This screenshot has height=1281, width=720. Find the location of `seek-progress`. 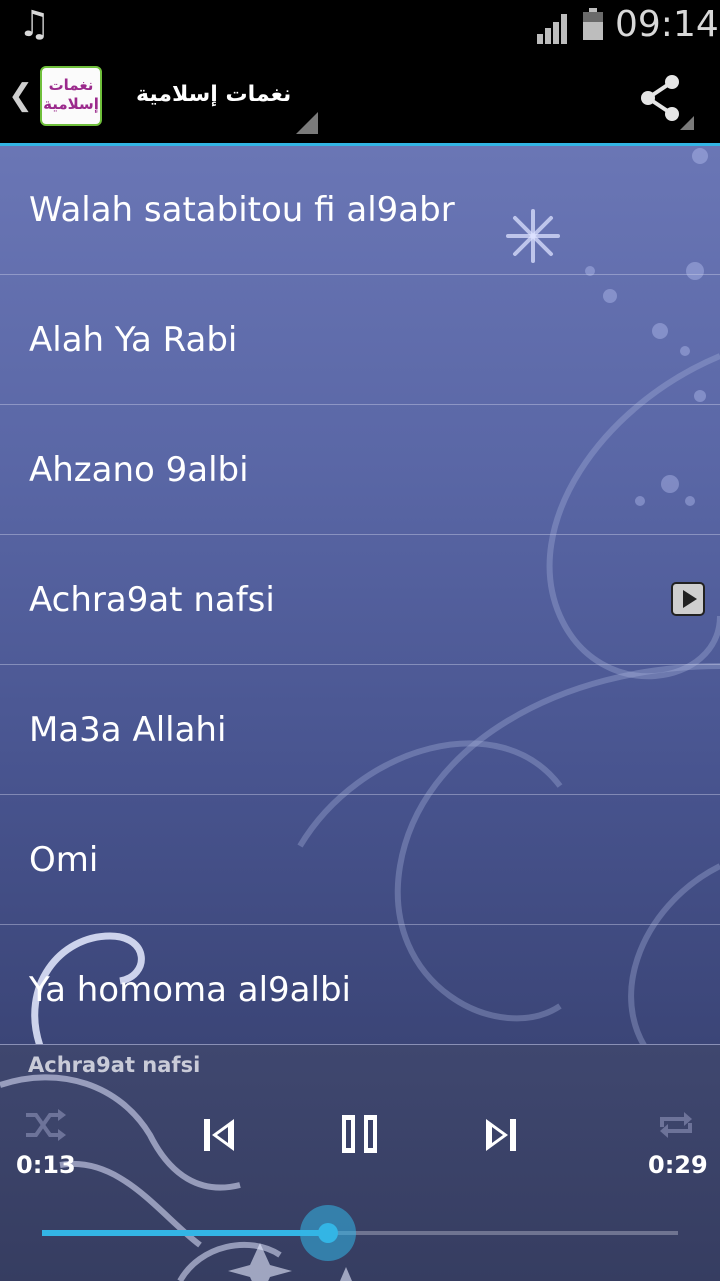

seek-progress is located at coordinates (185, 1233).